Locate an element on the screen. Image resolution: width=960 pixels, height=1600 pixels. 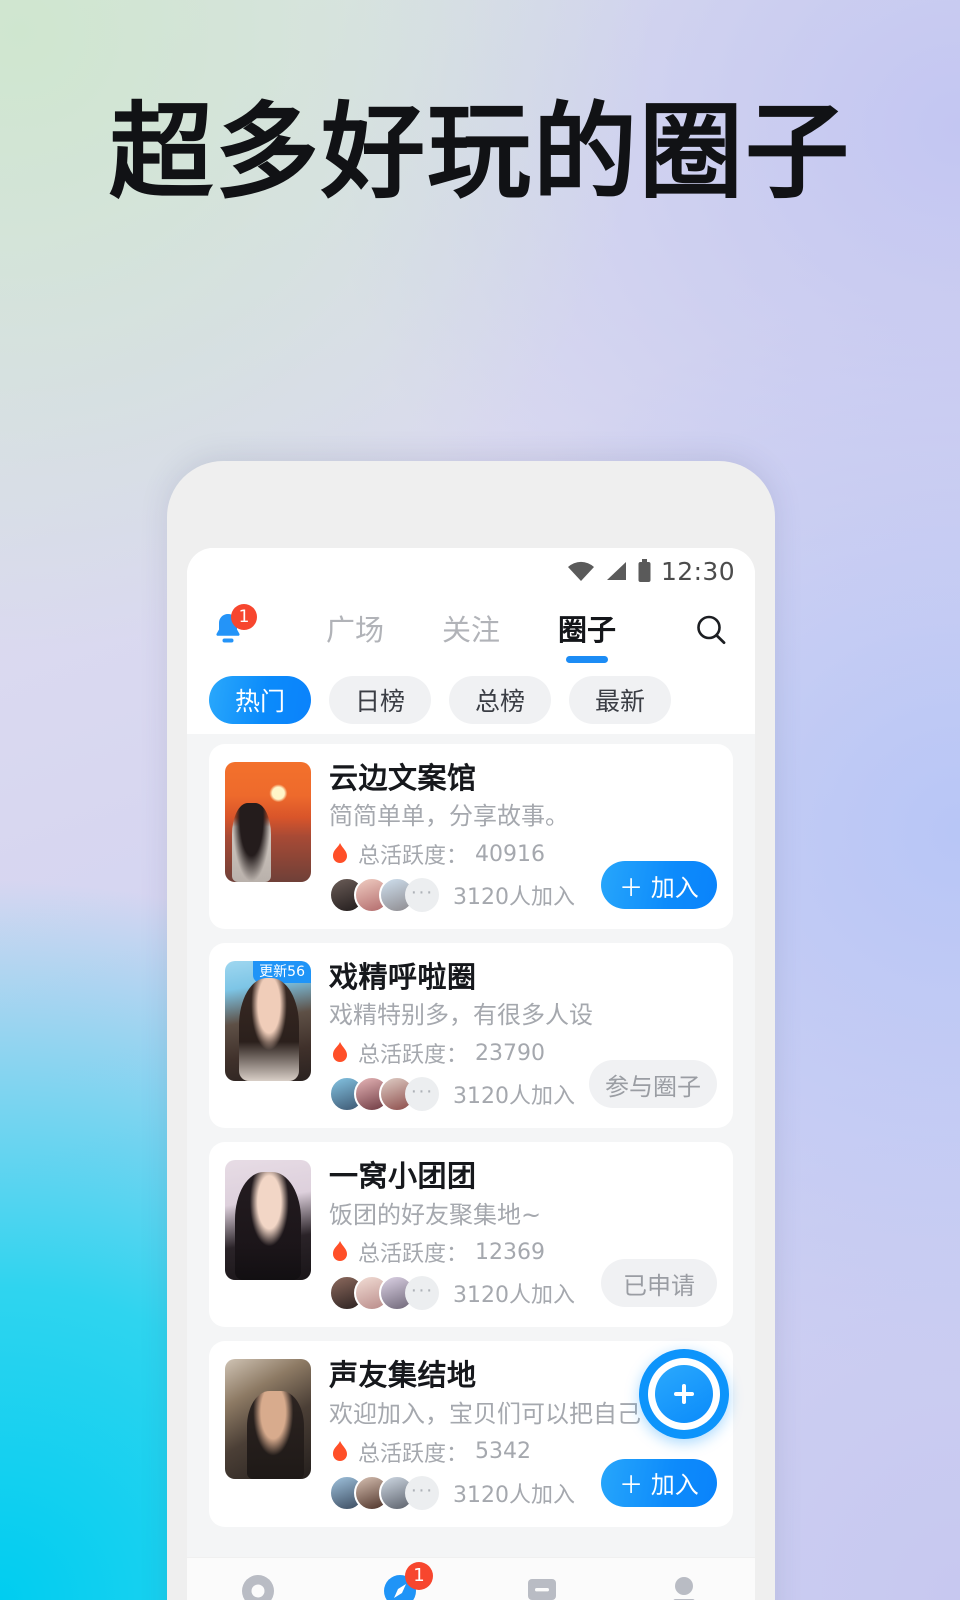
bottom-navigation: 首页 1 动态 is located at coordinates (471, 1578).